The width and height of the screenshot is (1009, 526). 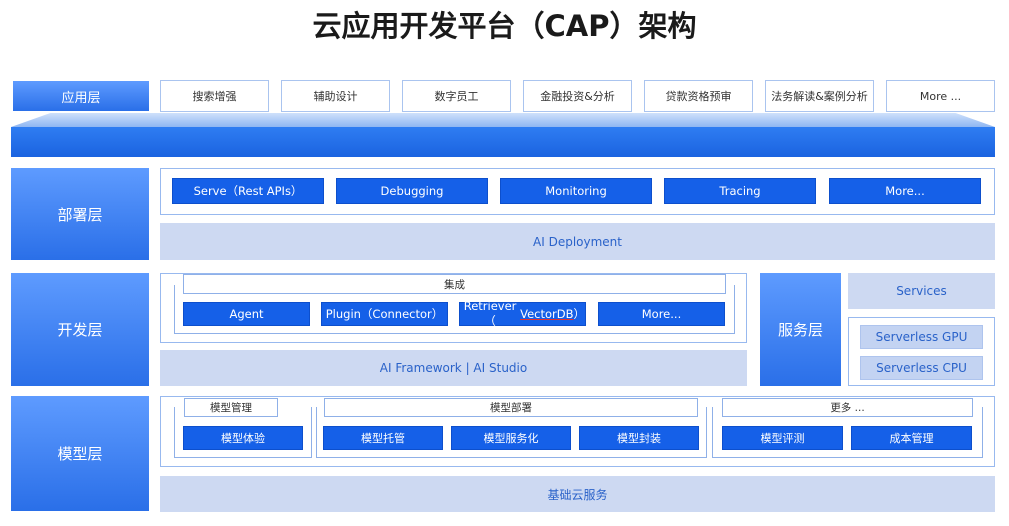 I want to click on cloud-infrastructure-bar: 基础云服务, so click(x=577, y=494).